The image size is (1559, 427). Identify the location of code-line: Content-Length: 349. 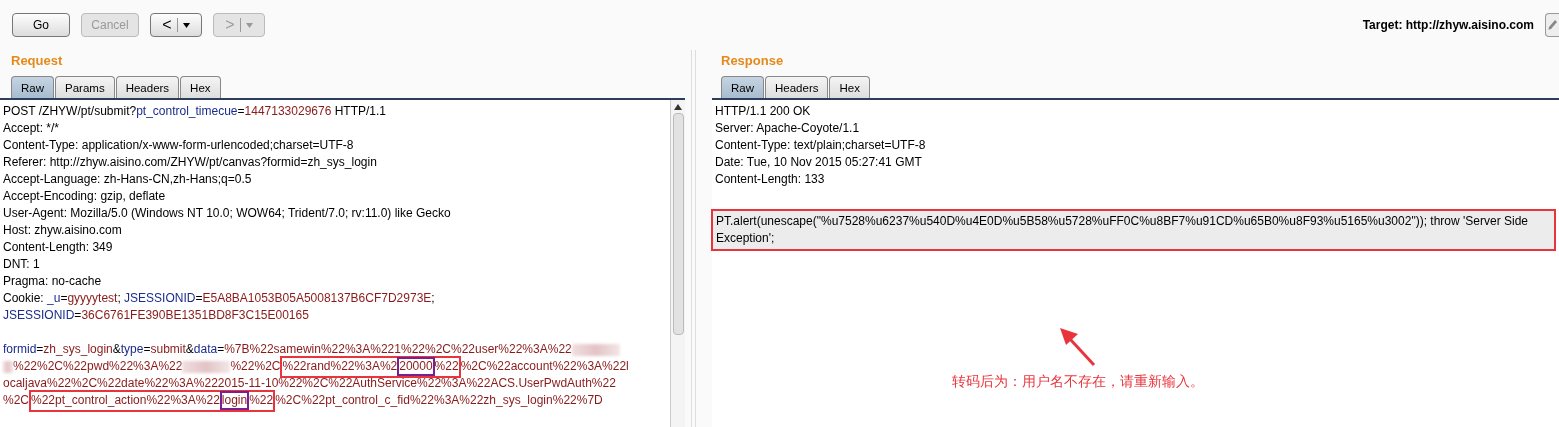
(58, 247).